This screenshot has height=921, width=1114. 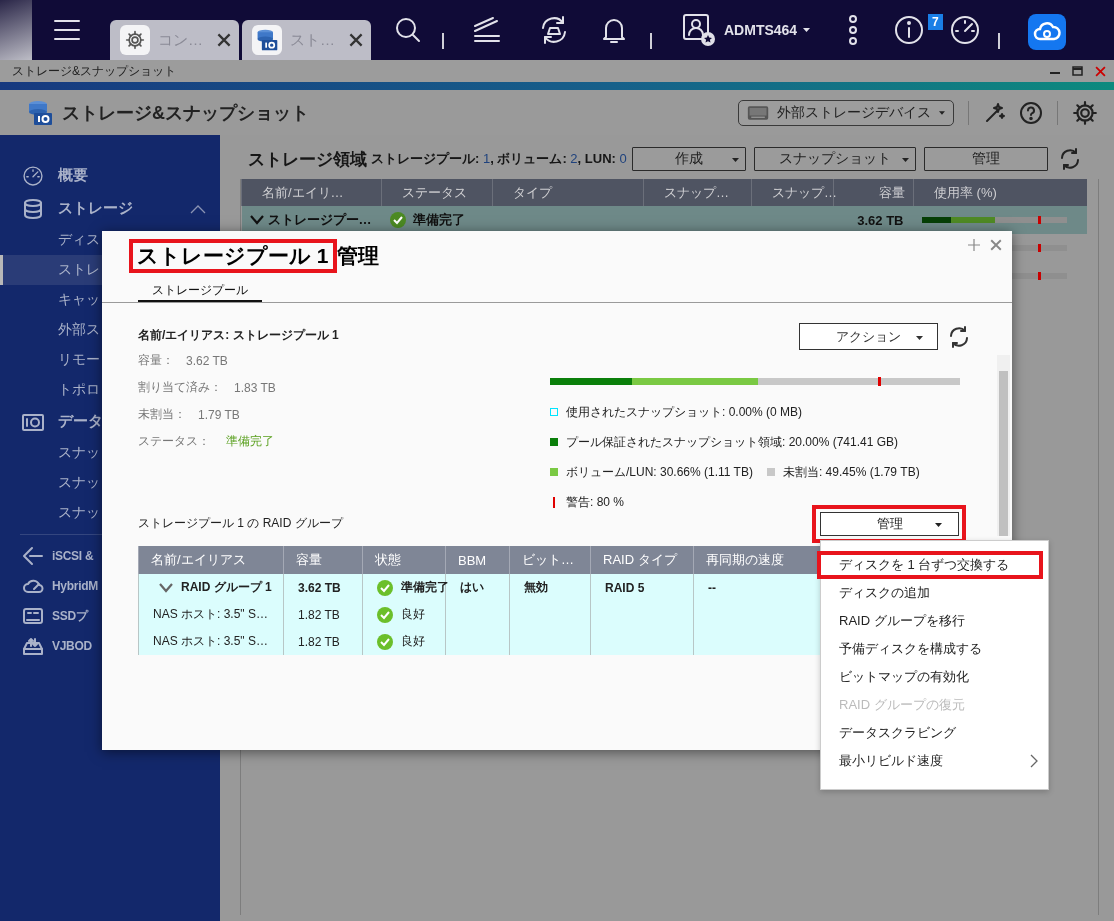 What do you see at coordinates (250, 441) in the screenshot?
I see `field-value: 準備完了` at bounding box center [250, 441].